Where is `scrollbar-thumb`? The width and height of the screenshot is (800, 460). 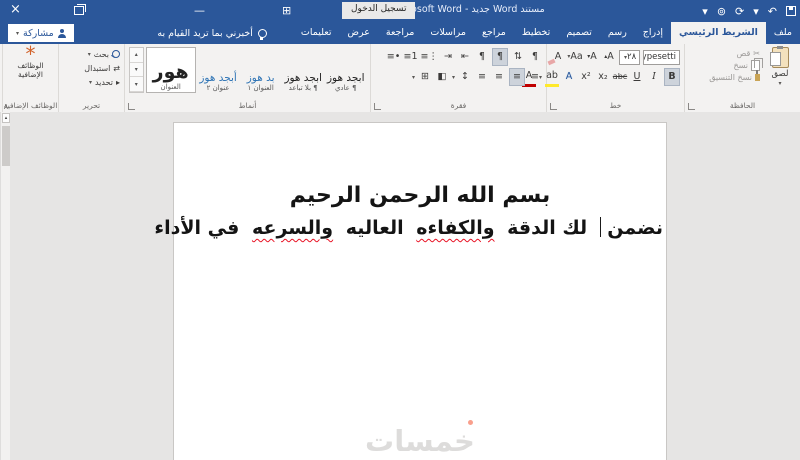
scrollbar-thumb is located at coordinates (6, 146).